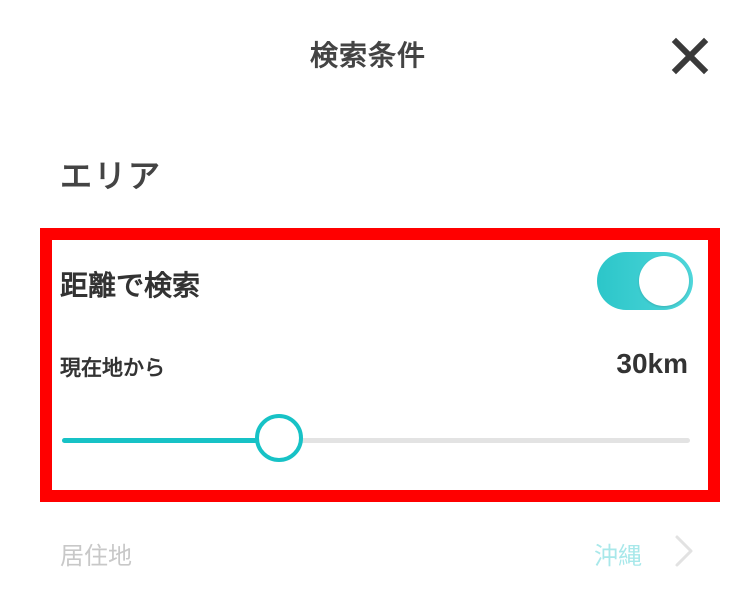 The width and height of the screenshot is (736, 600). Describe the element at coordinates (664, 281) in the screenshot. I see `toggle-knob` at that location.